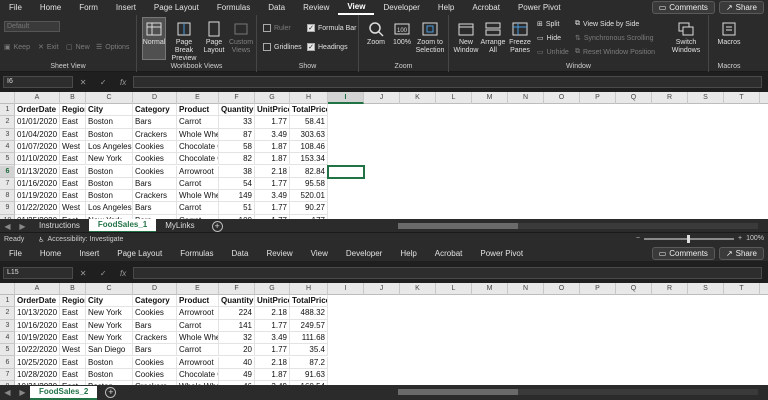  Describe the element at coordinates (37, 110) in the screenshot. I see `header-cell: OrderDate` at that location.